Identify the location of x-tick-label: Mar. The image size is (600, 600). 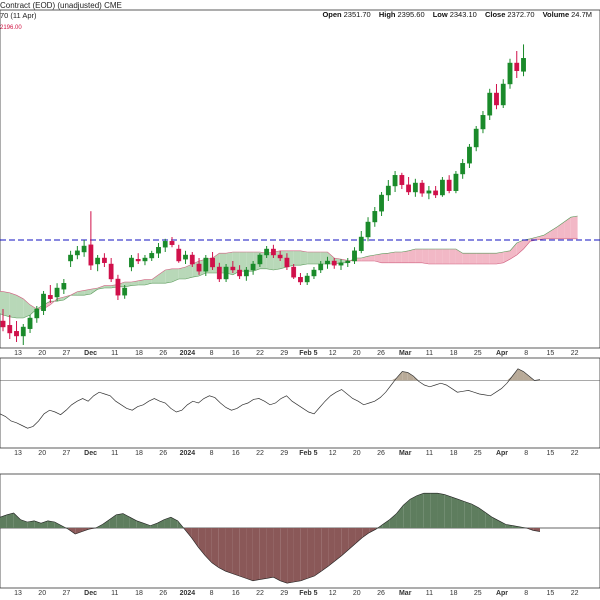
(405, 593).